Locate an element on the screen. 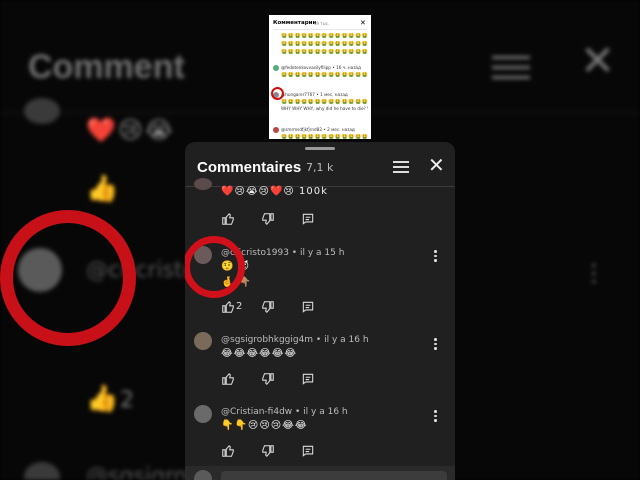  comment-input-bar is located at coordinates (320, 473).